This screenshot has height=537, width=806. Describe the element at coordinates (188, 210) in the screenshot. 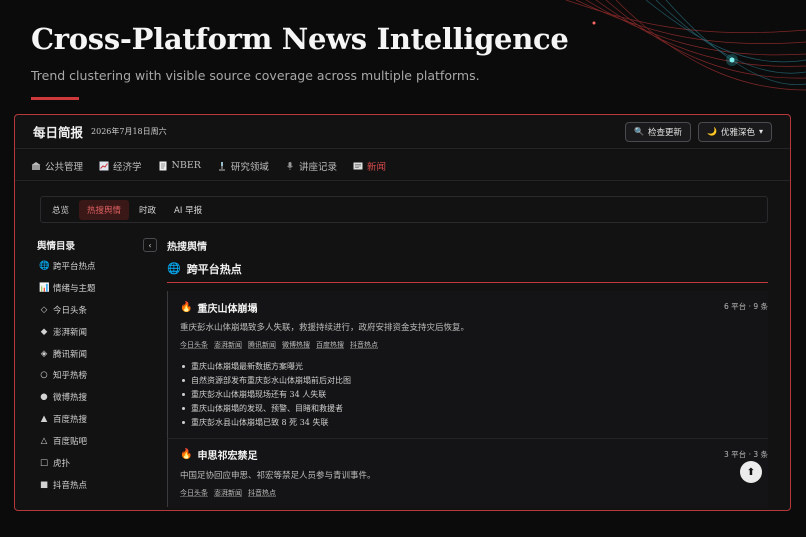

I see `subtab-ai-brief: AI 早报` at that location.